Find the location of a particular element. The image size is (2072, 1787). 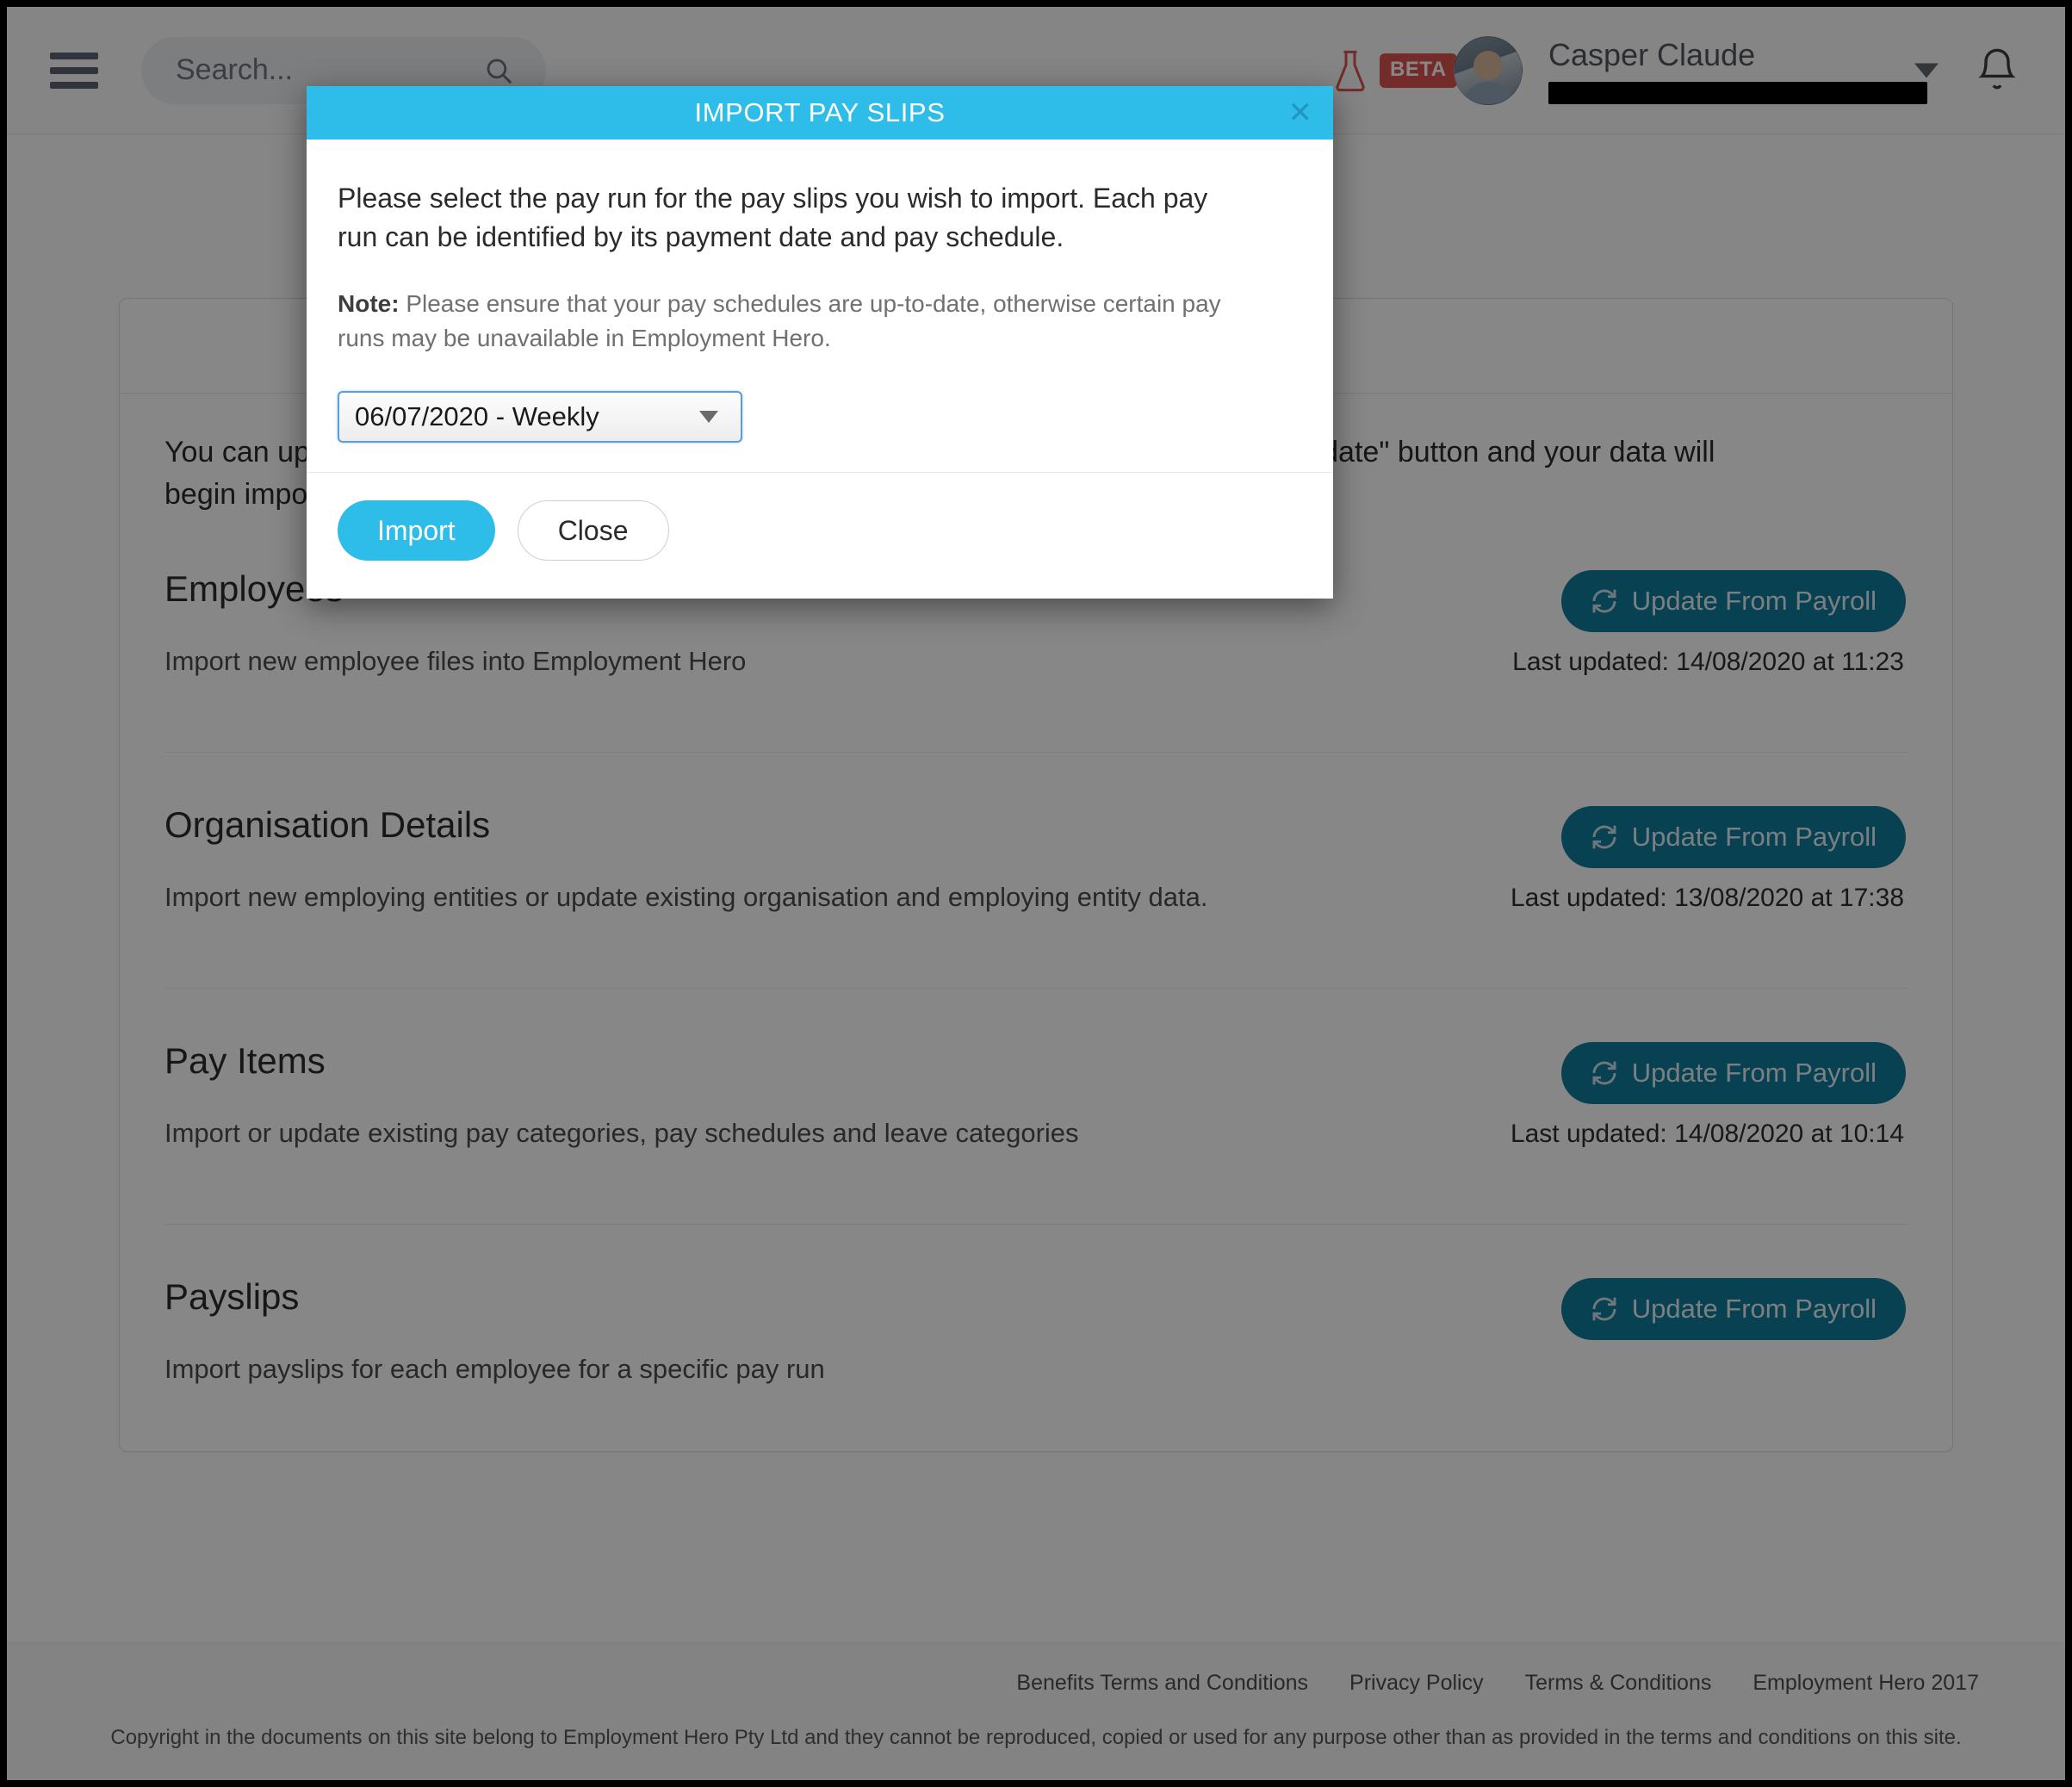

modal-footer: Import Close is located at coordinates (820, 535).